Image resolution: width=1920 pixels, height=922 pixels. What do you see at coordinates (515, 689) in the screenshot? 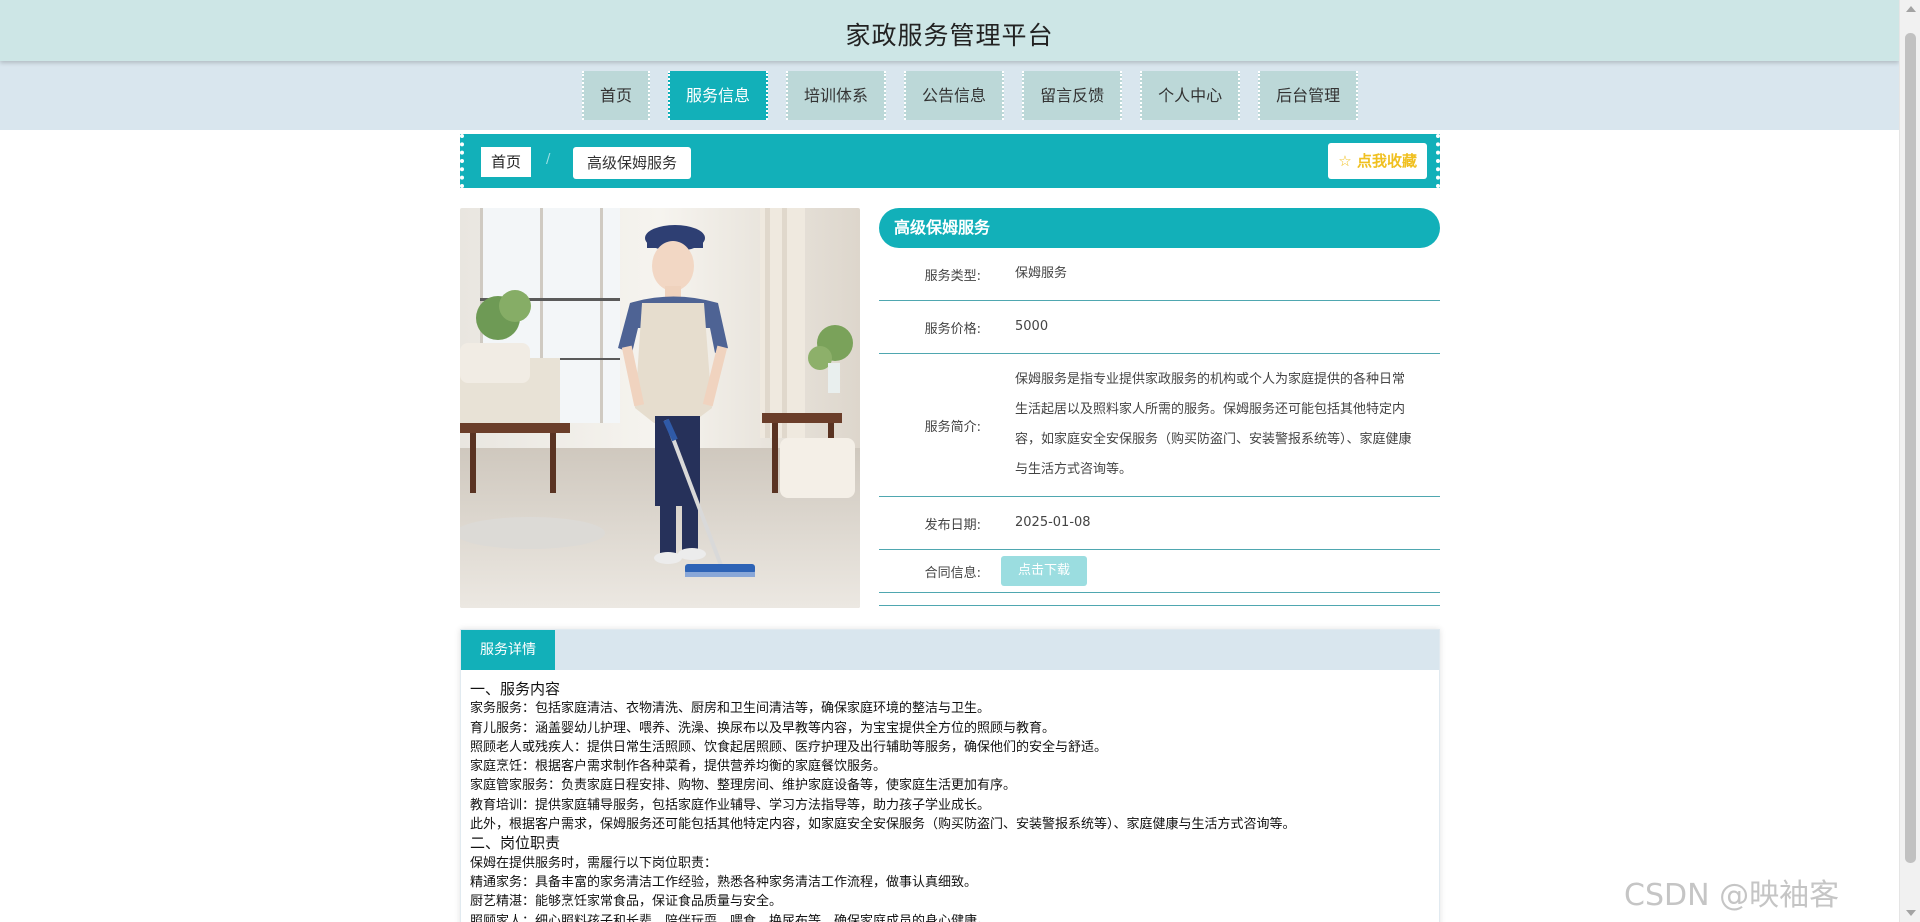
I see `content-section-heading: 一、服务内容` at bounding box center [515, 689].